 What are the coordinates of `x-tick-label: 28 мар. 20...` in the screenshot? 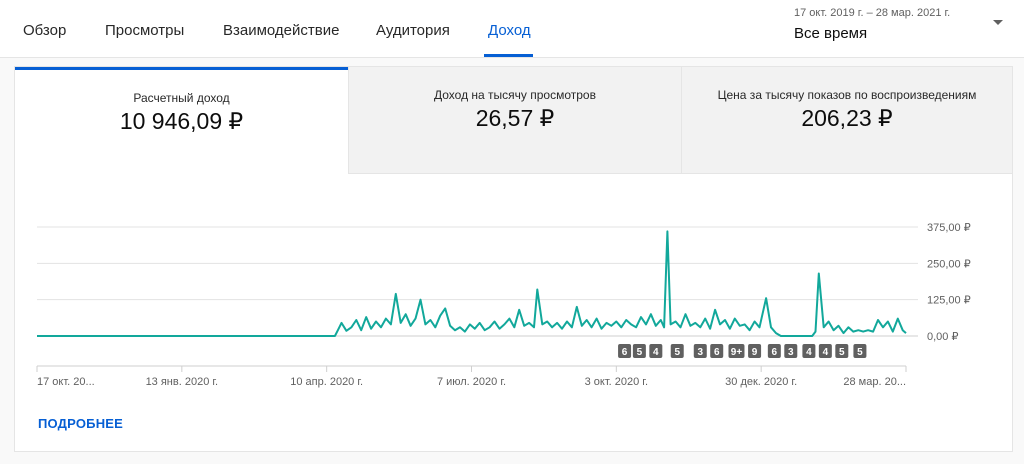 It's located at (874, 382).